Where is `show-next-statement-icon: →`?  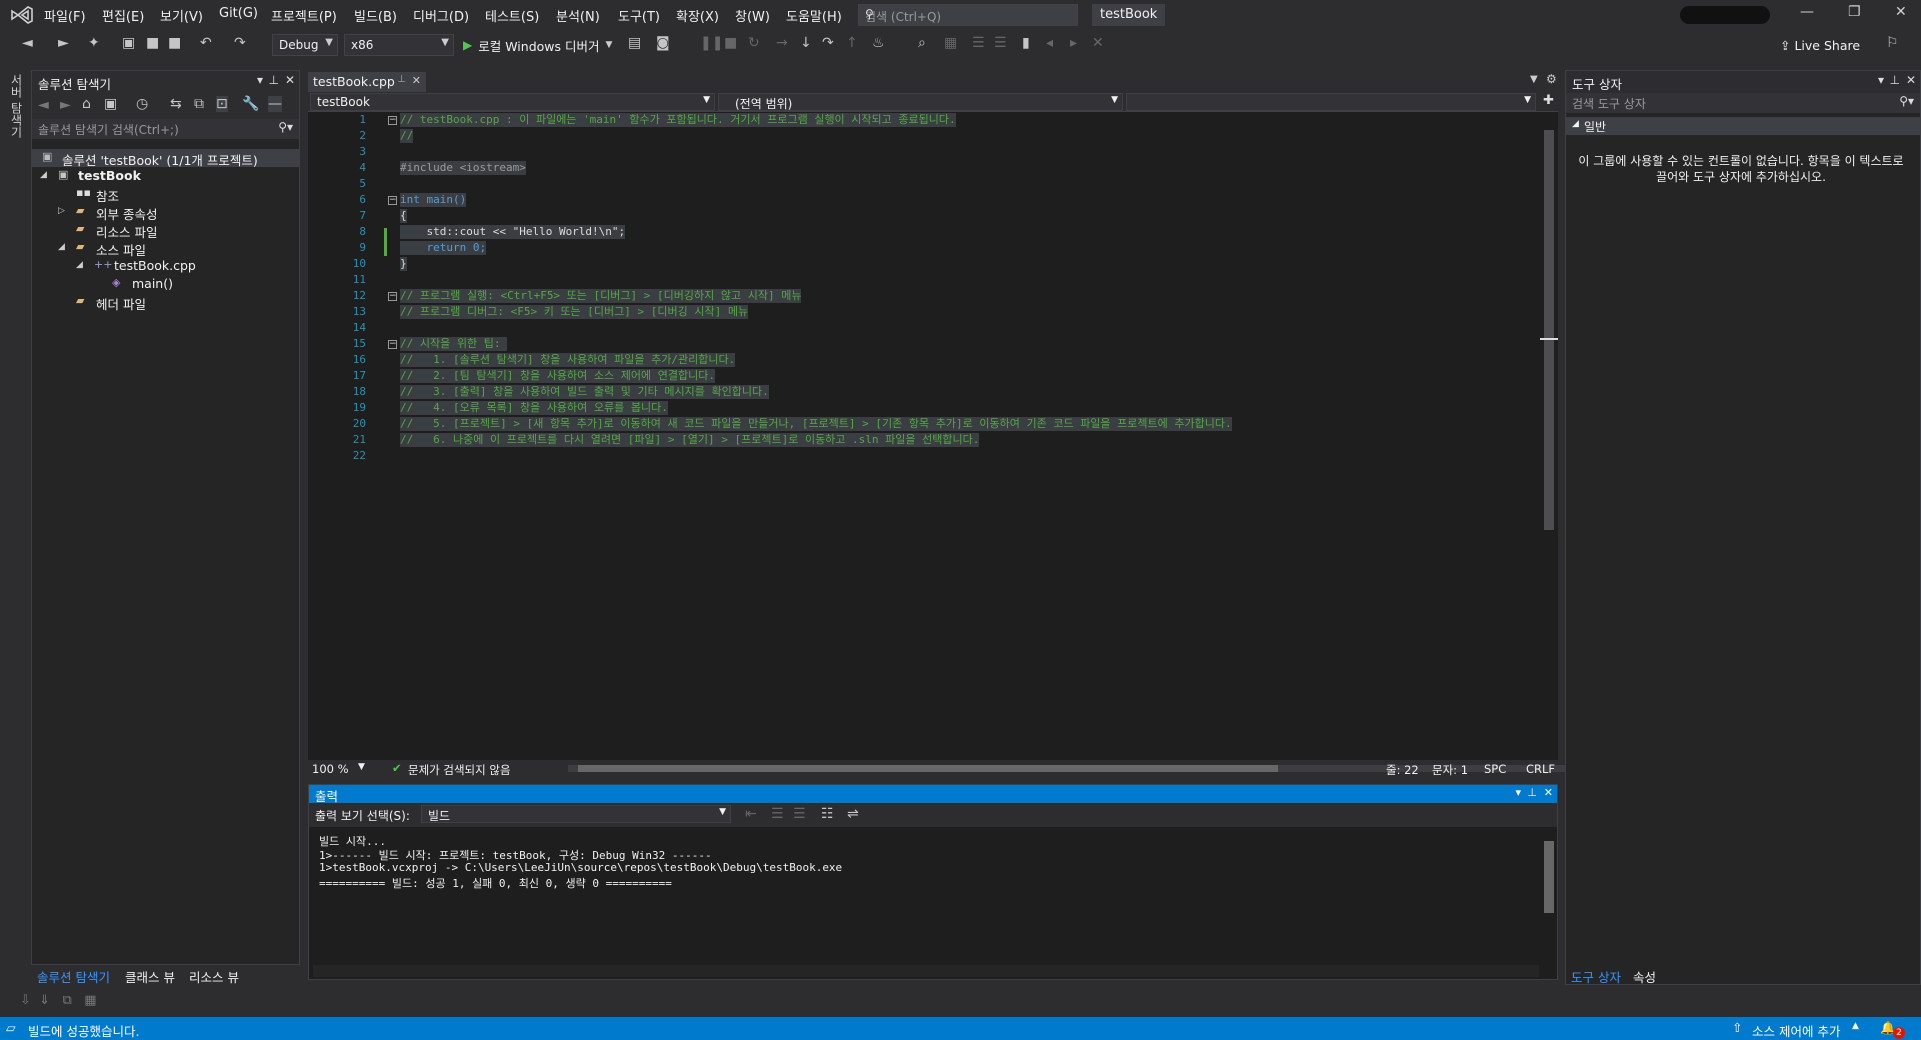
show-next-statement-icon: → is located at coordinates (782, 43).